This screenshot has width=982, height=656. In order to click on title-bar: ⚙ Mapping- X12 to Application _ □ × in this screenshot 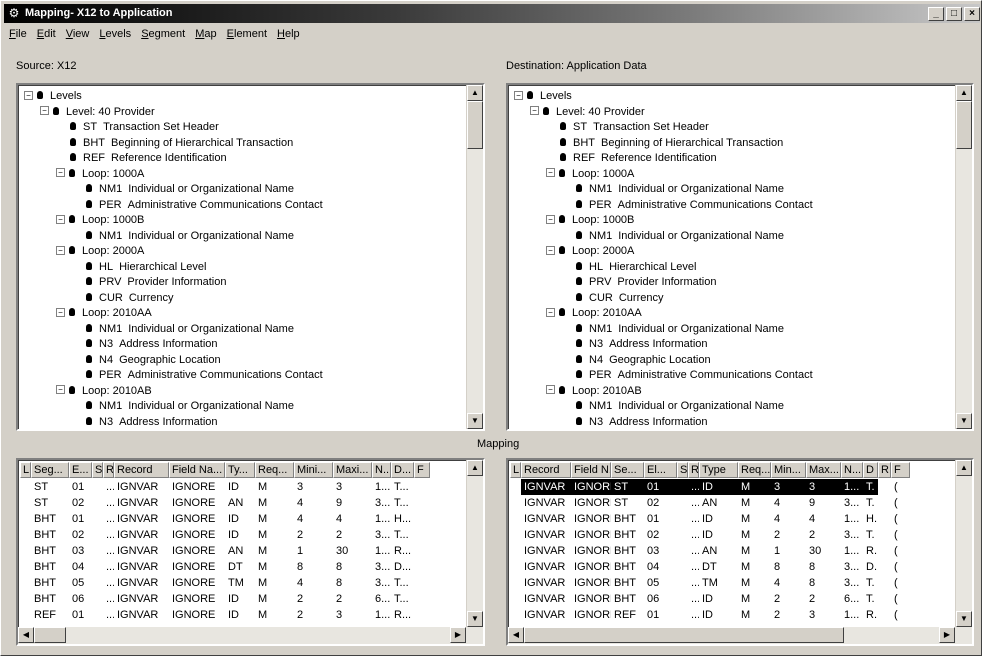, I will do `click(492, 13)`.